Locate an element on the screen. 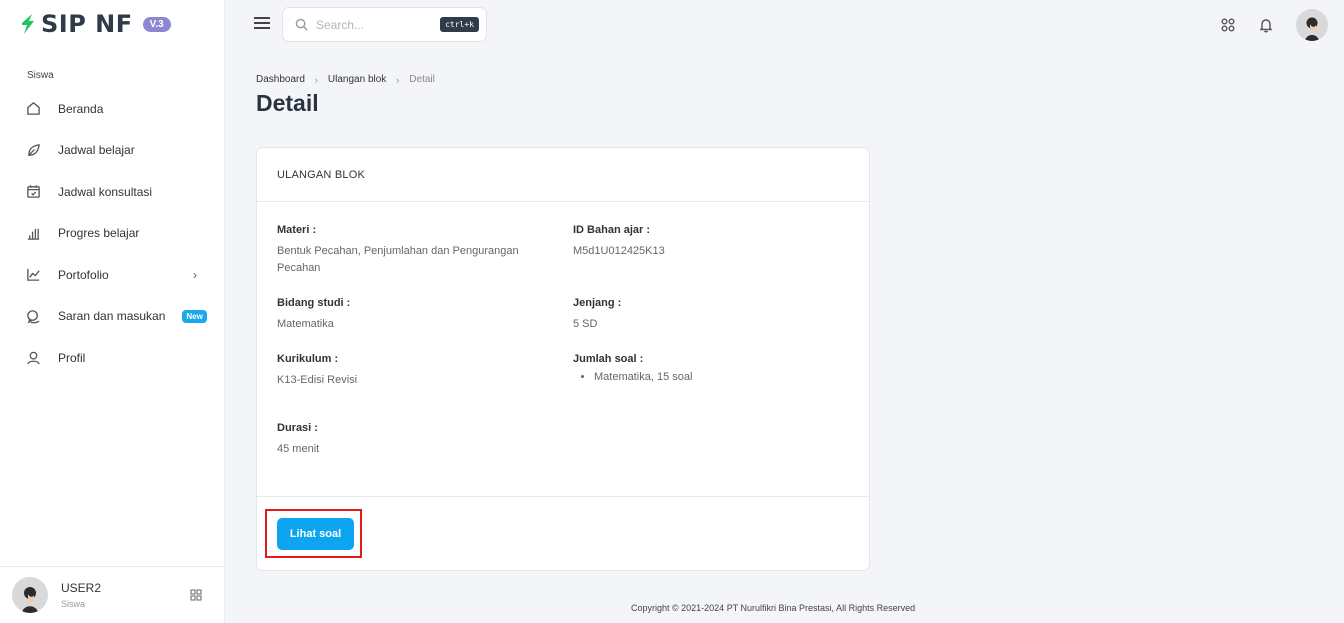 This screenshot has height=623, width=1344. chevron-right-icon: › is located at coordinates (195, 274).